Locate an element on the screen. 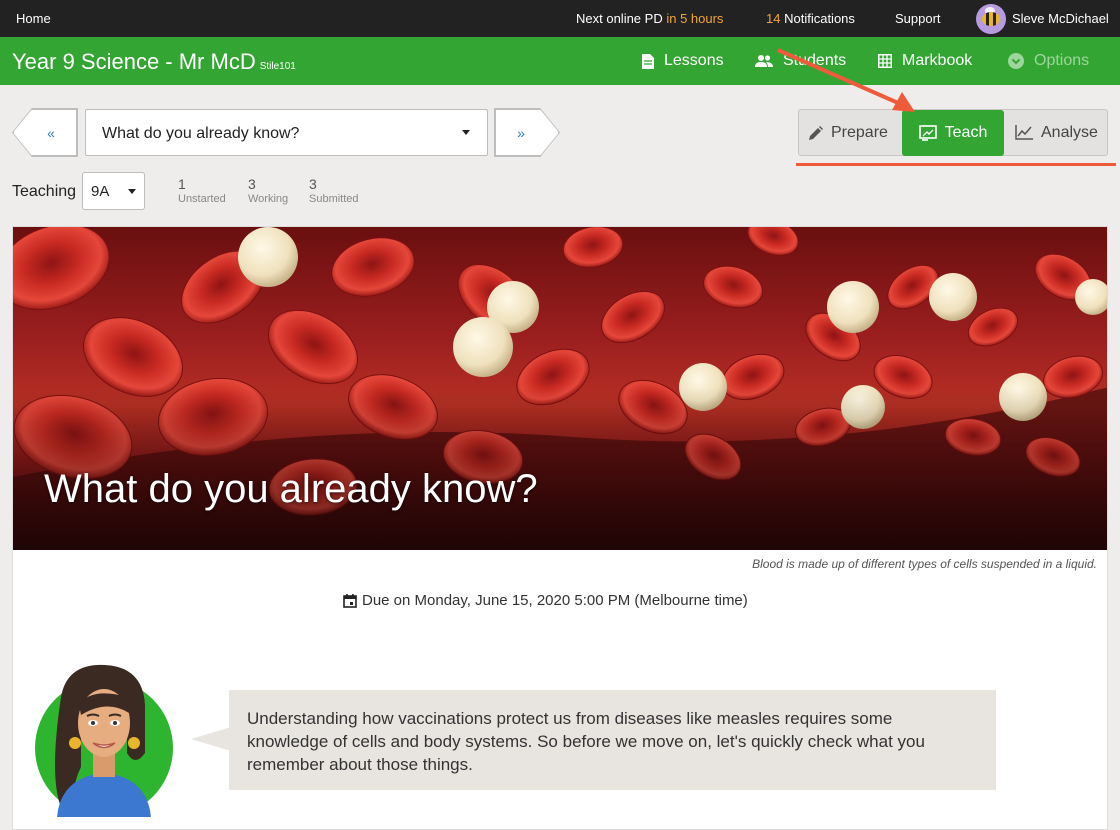  nav-students: Students is located at coordinates (800, 61).